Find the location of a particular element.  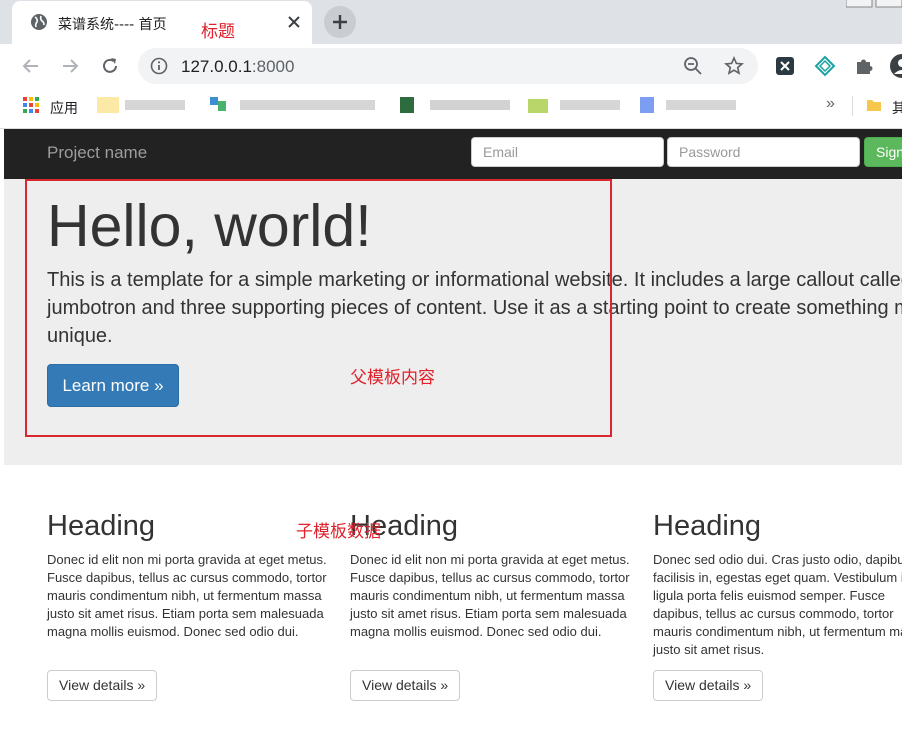

reload-icon is located at coordinates (110, 66).